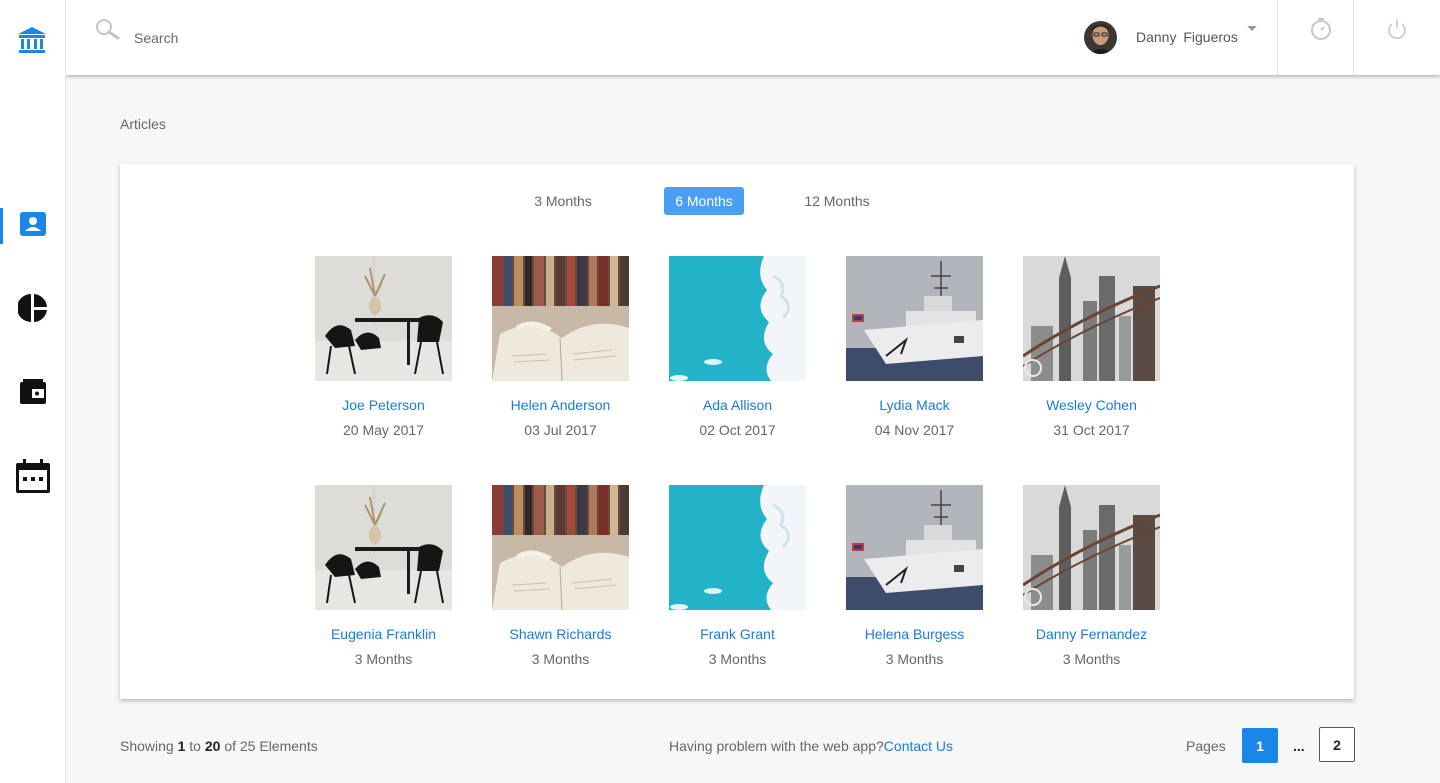 The image size is (1440, 783). I want to click on sidebar-item-wallet, so click(33, 394).